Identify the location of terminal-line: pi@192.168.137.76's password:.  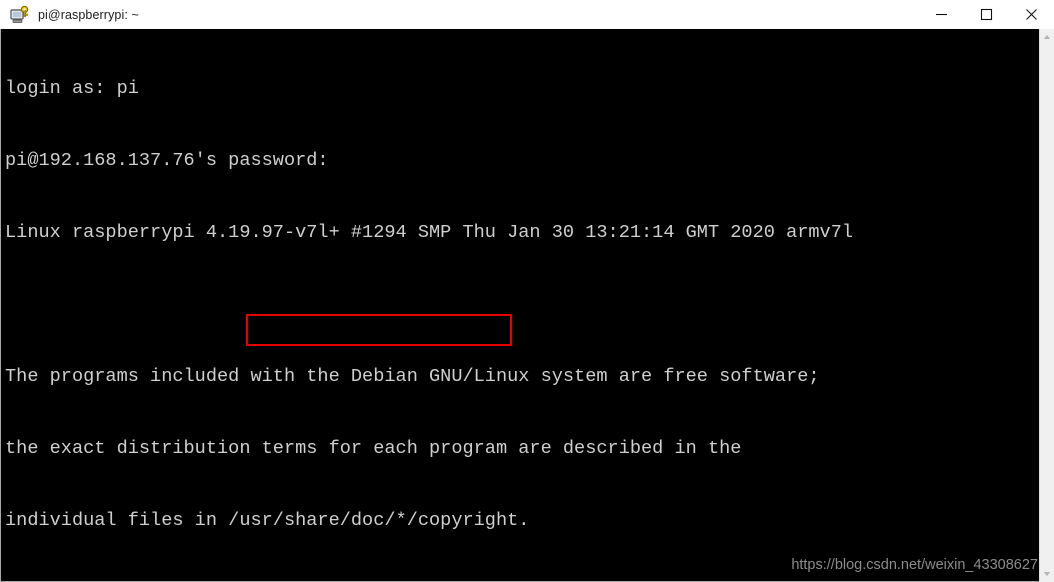
(167, 160).